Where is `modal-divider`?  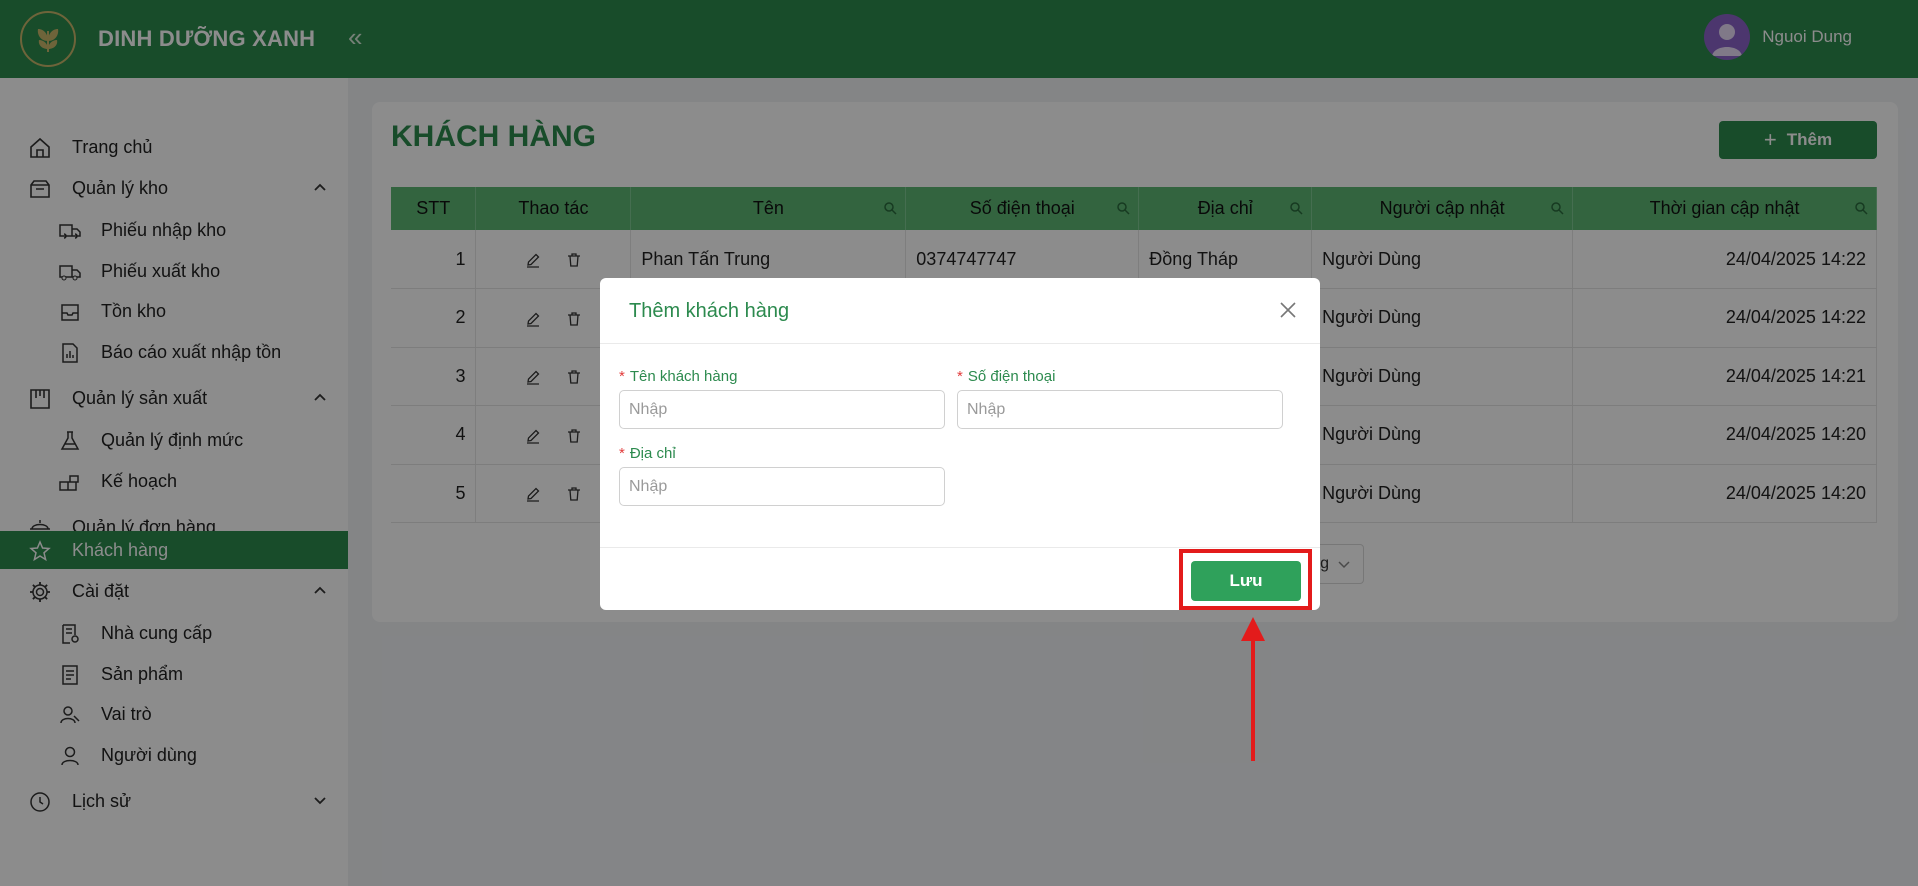 modal-divider is located at coordinates (960, 343).